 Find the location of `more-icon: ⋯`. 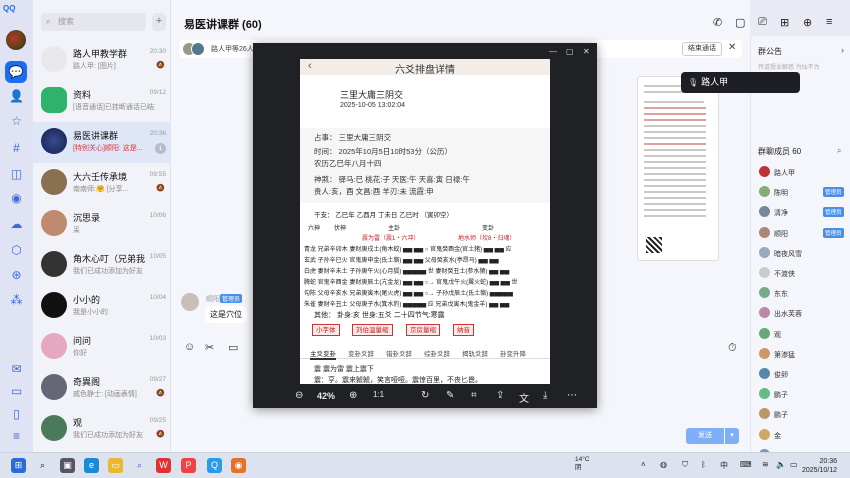

more-icon: ⋯ is located at coordinates (572, 395).